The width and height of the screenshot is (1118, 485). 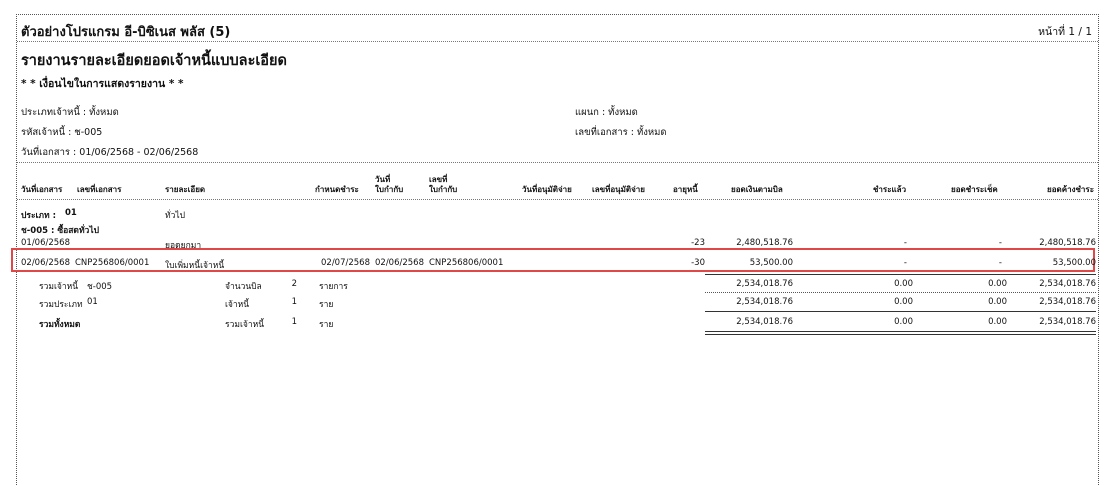 What do you see at coordinates (764, 322) in the screenshot?
I see `grand-total-bill-amount: 2,534,018.76` at bounding box center [764, 322].